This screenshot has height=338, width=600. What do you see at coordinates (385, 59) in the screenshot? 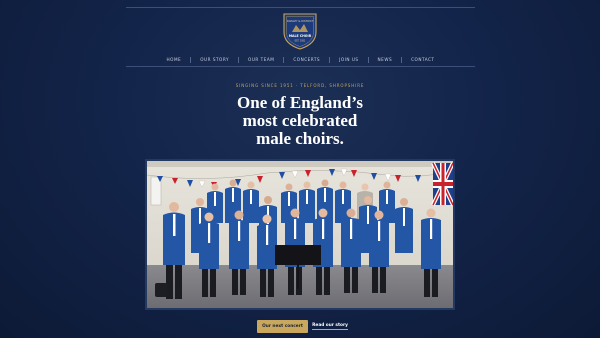
I see `nav-news: NEWS` at bounding box center [385, 59].